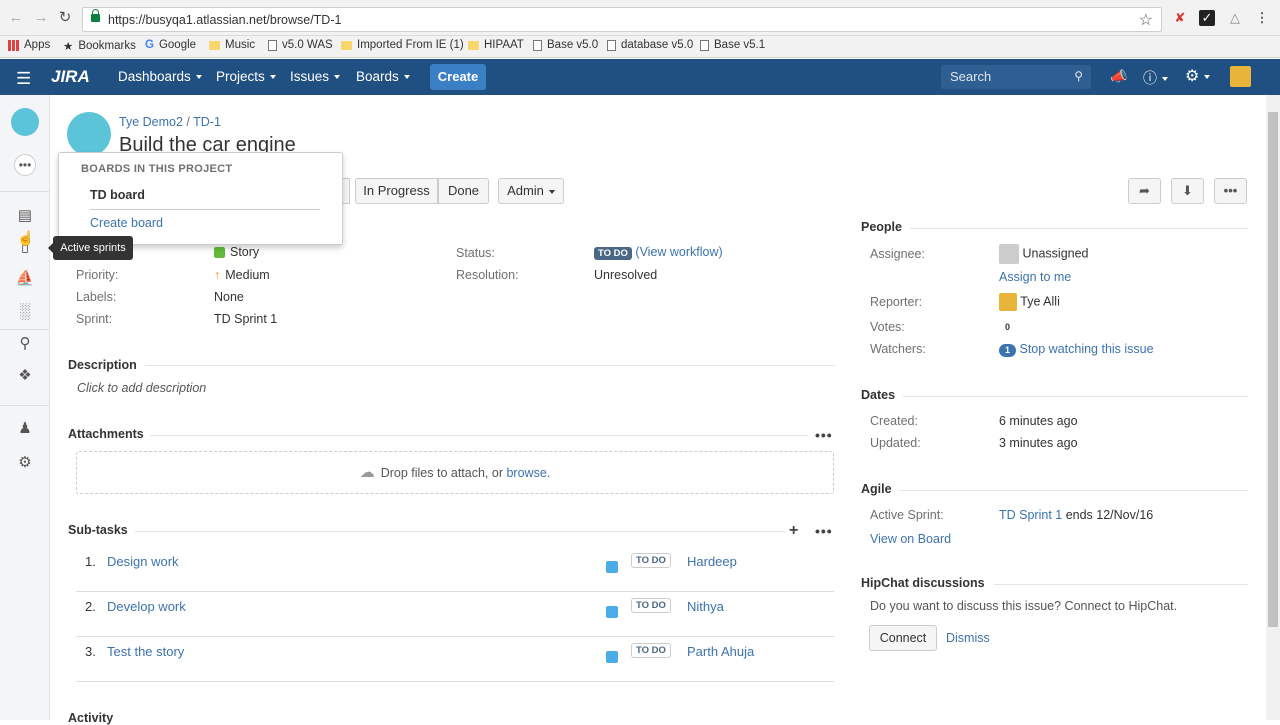 The width and height of the screenshot is (1280, 725). I want to click on nav-issues: Issues, so click(315, 76).